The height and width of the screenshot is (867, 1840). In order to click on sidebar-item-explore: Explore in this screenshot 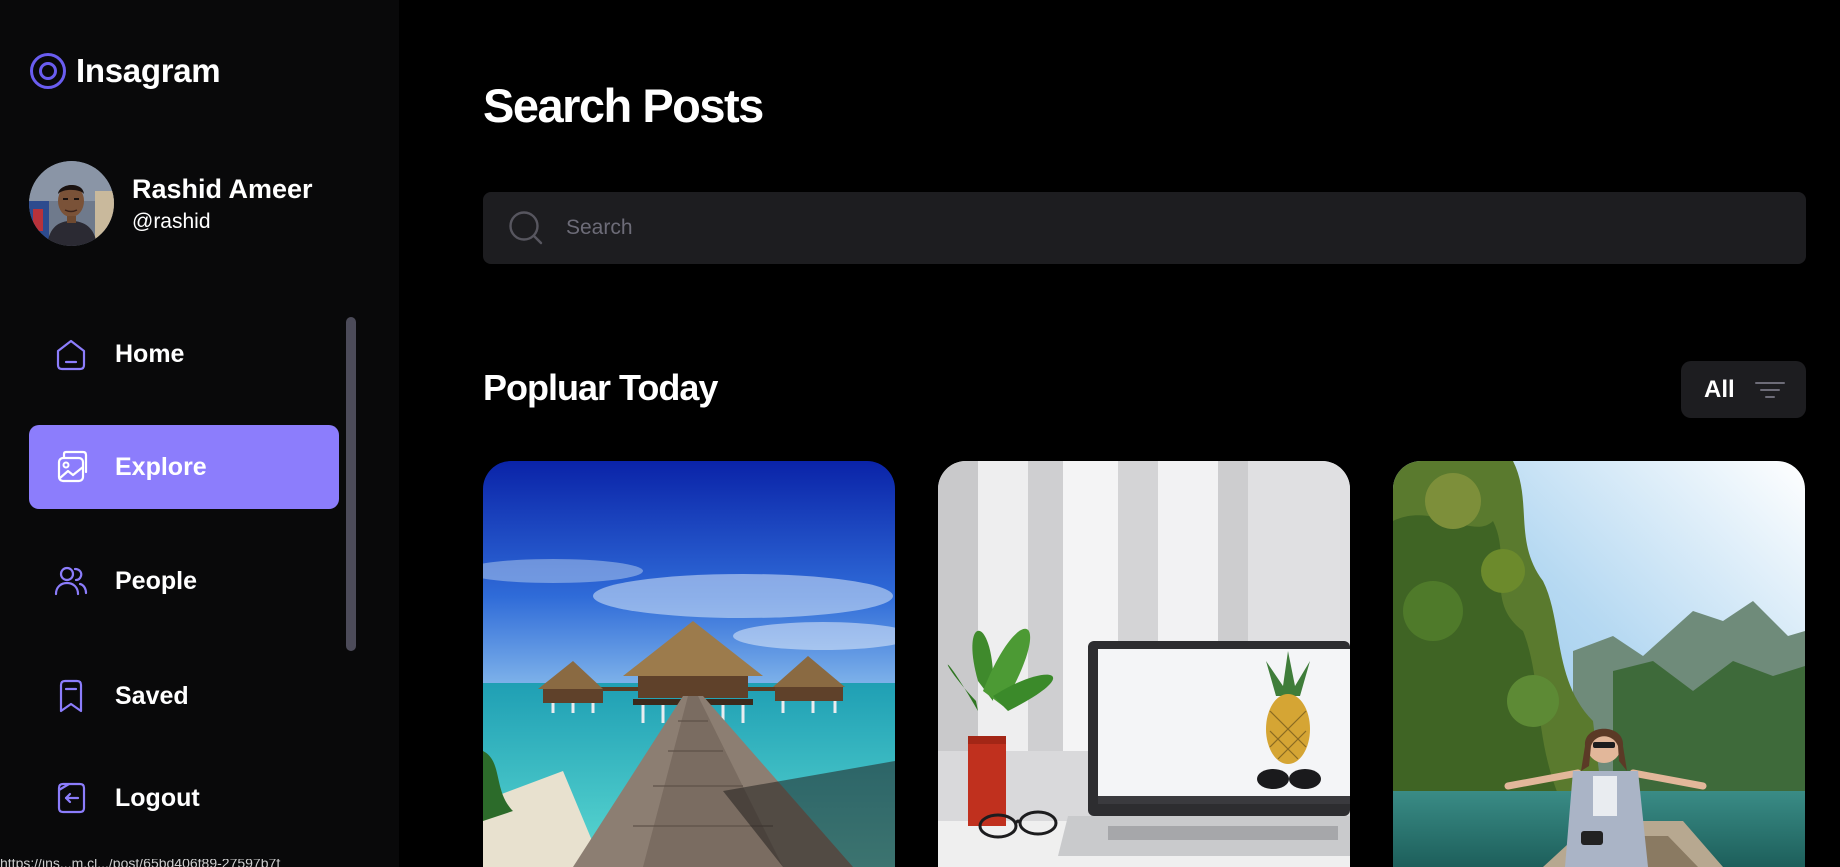, I will do `click(184, 467)`.